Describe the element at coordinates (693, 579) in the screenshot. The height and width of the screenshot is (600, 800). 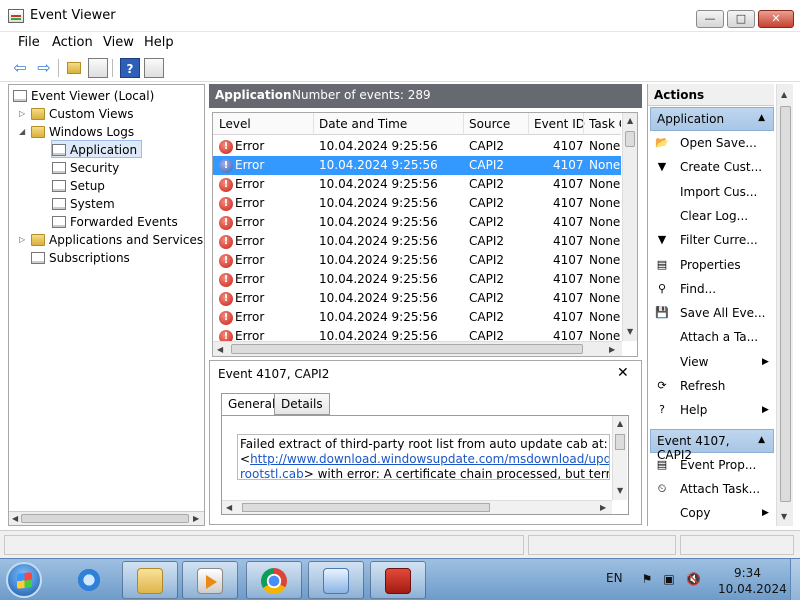
I see `volume-muted-icon: 🔇` at that location.